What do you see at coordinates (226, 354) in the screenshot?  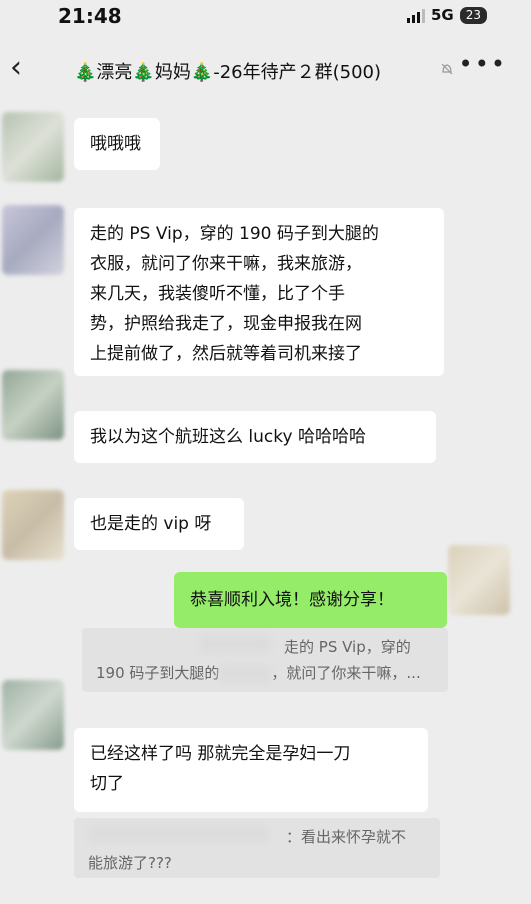 I see `message-line: 上提前做了，然后就等着司机来接了` at bounding box center [226, 354].